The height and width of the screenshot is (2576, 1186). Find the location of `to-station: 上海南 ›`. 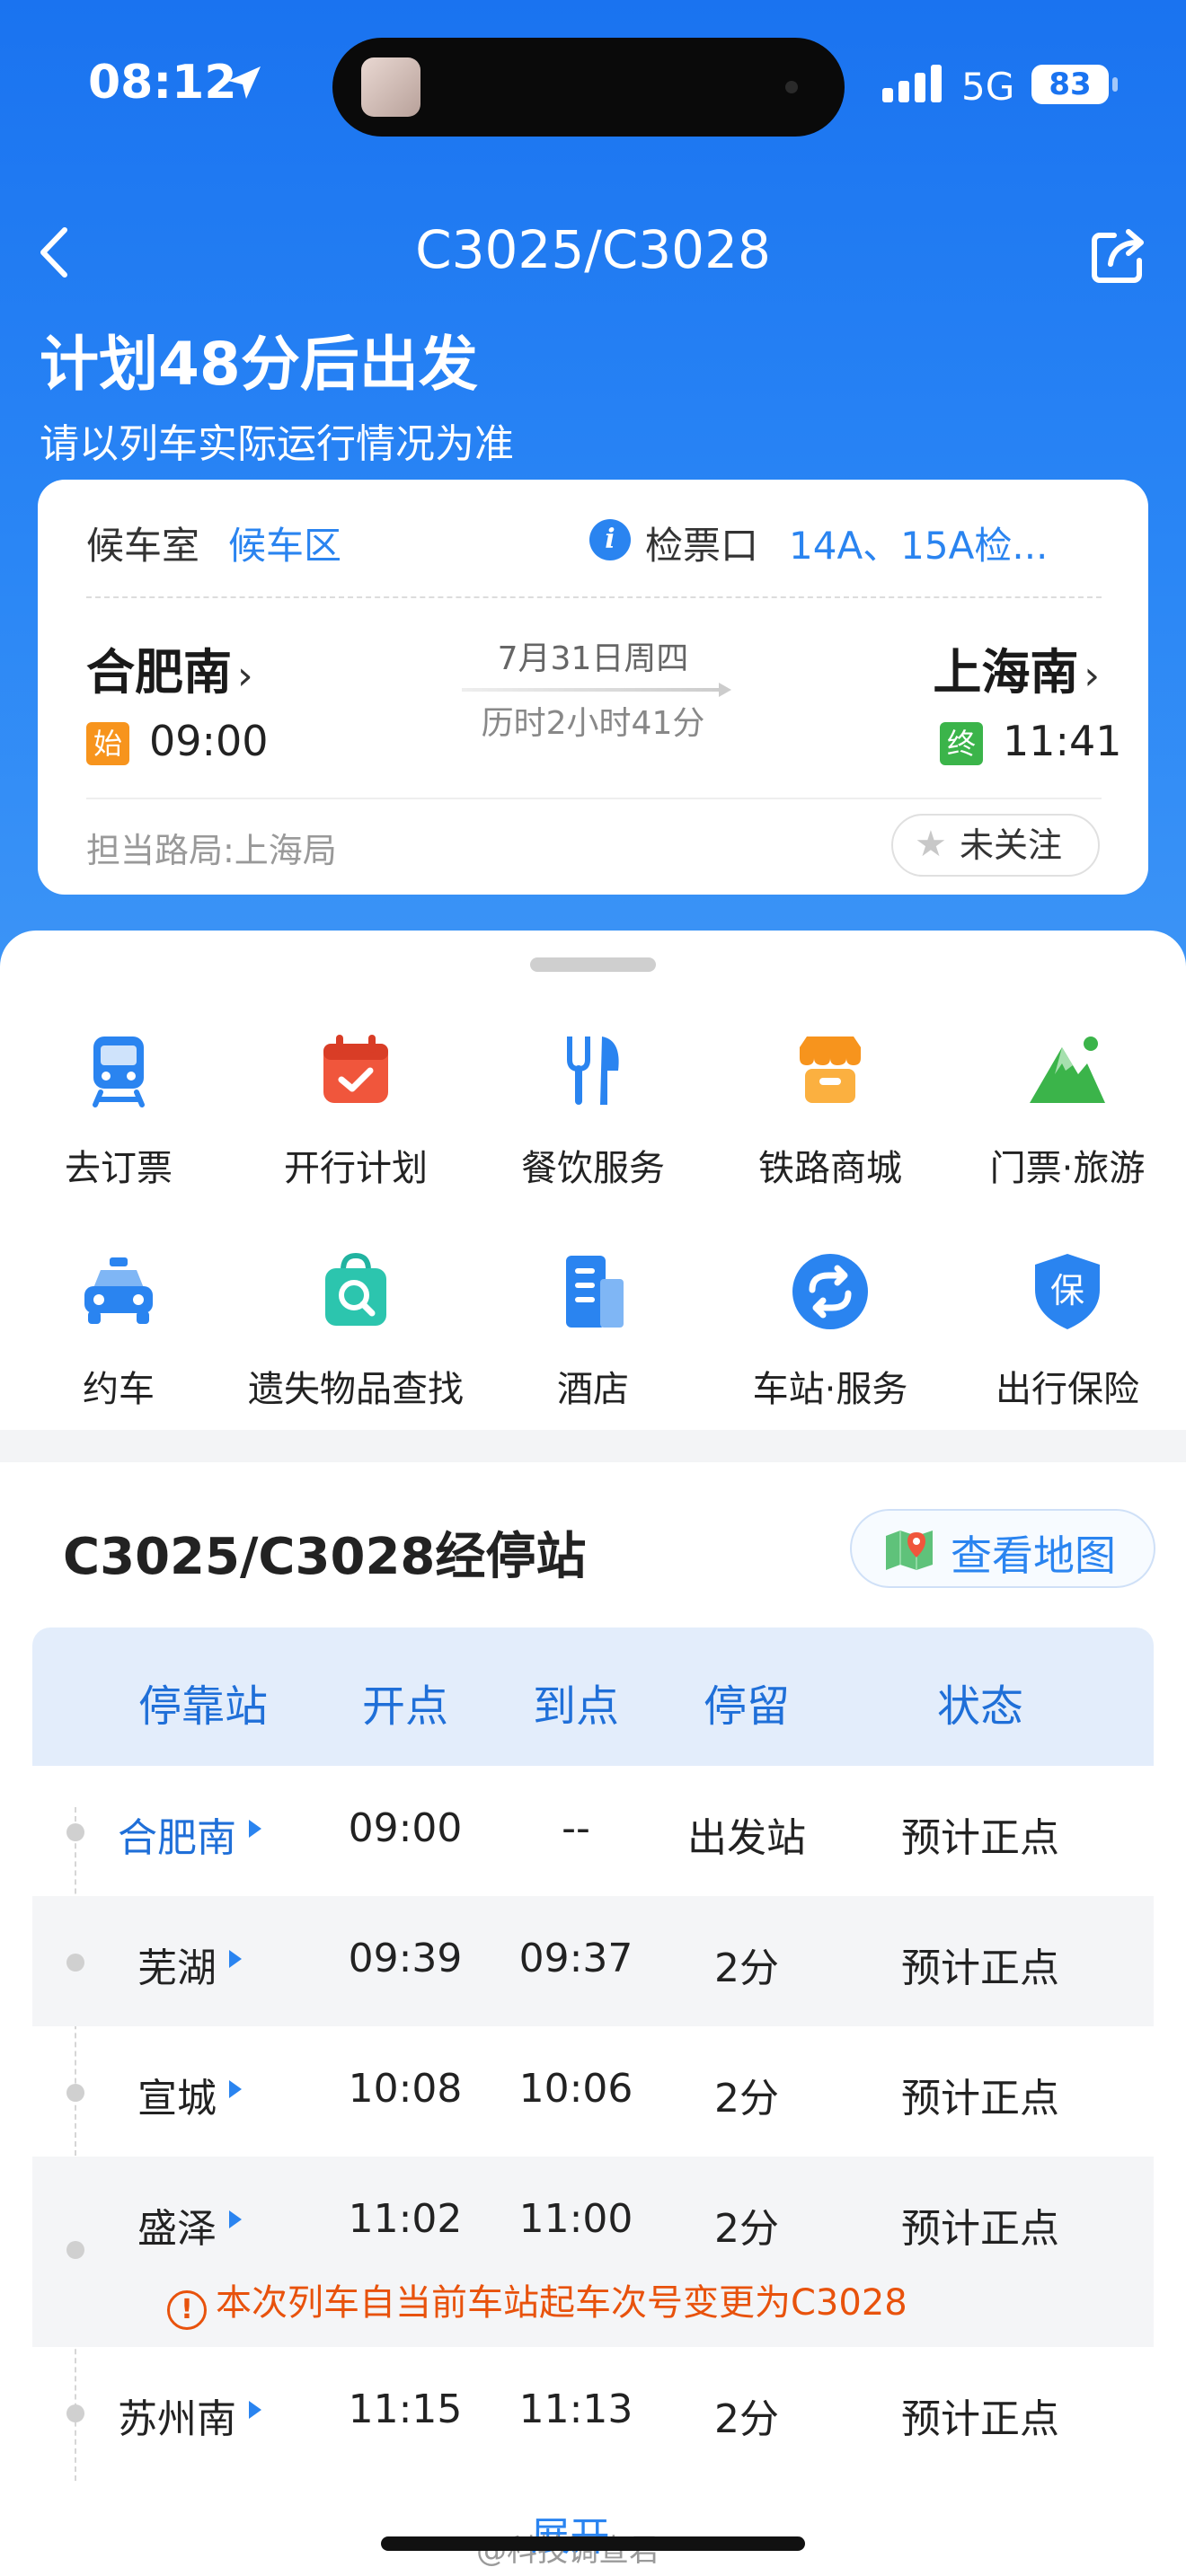

to-station: 上海南 › is located at coordinates (1016, 667).